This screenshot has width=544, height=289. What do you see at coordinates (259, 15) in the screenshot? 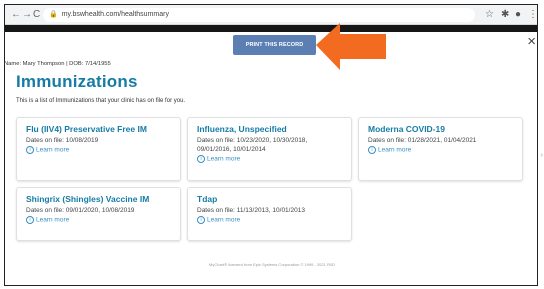
I see `address-bar: 🔒 my.bswhealth.com/healthsummary` at bounding box center [259, 15].